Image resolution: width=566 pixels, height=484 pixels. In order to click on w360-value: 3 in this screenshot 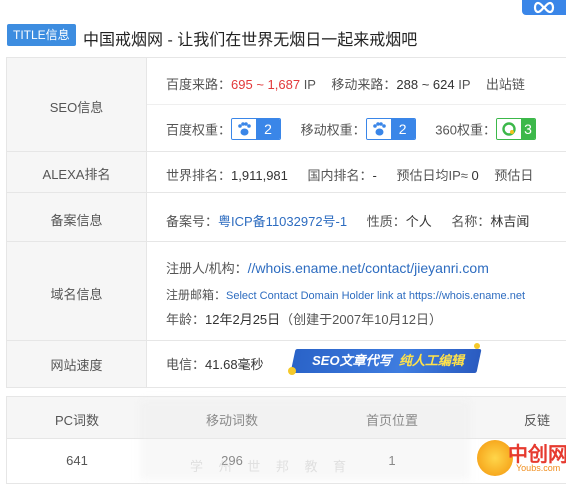, I will do `click(527, 129)`.